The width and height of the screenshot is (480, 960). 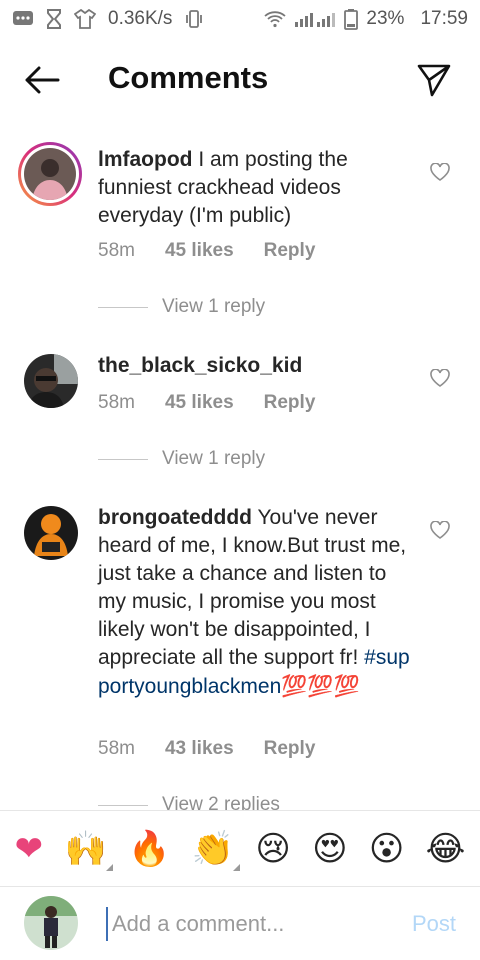 I want to click on fire-emoji-button: 🔥, so click(x=149, y=849).